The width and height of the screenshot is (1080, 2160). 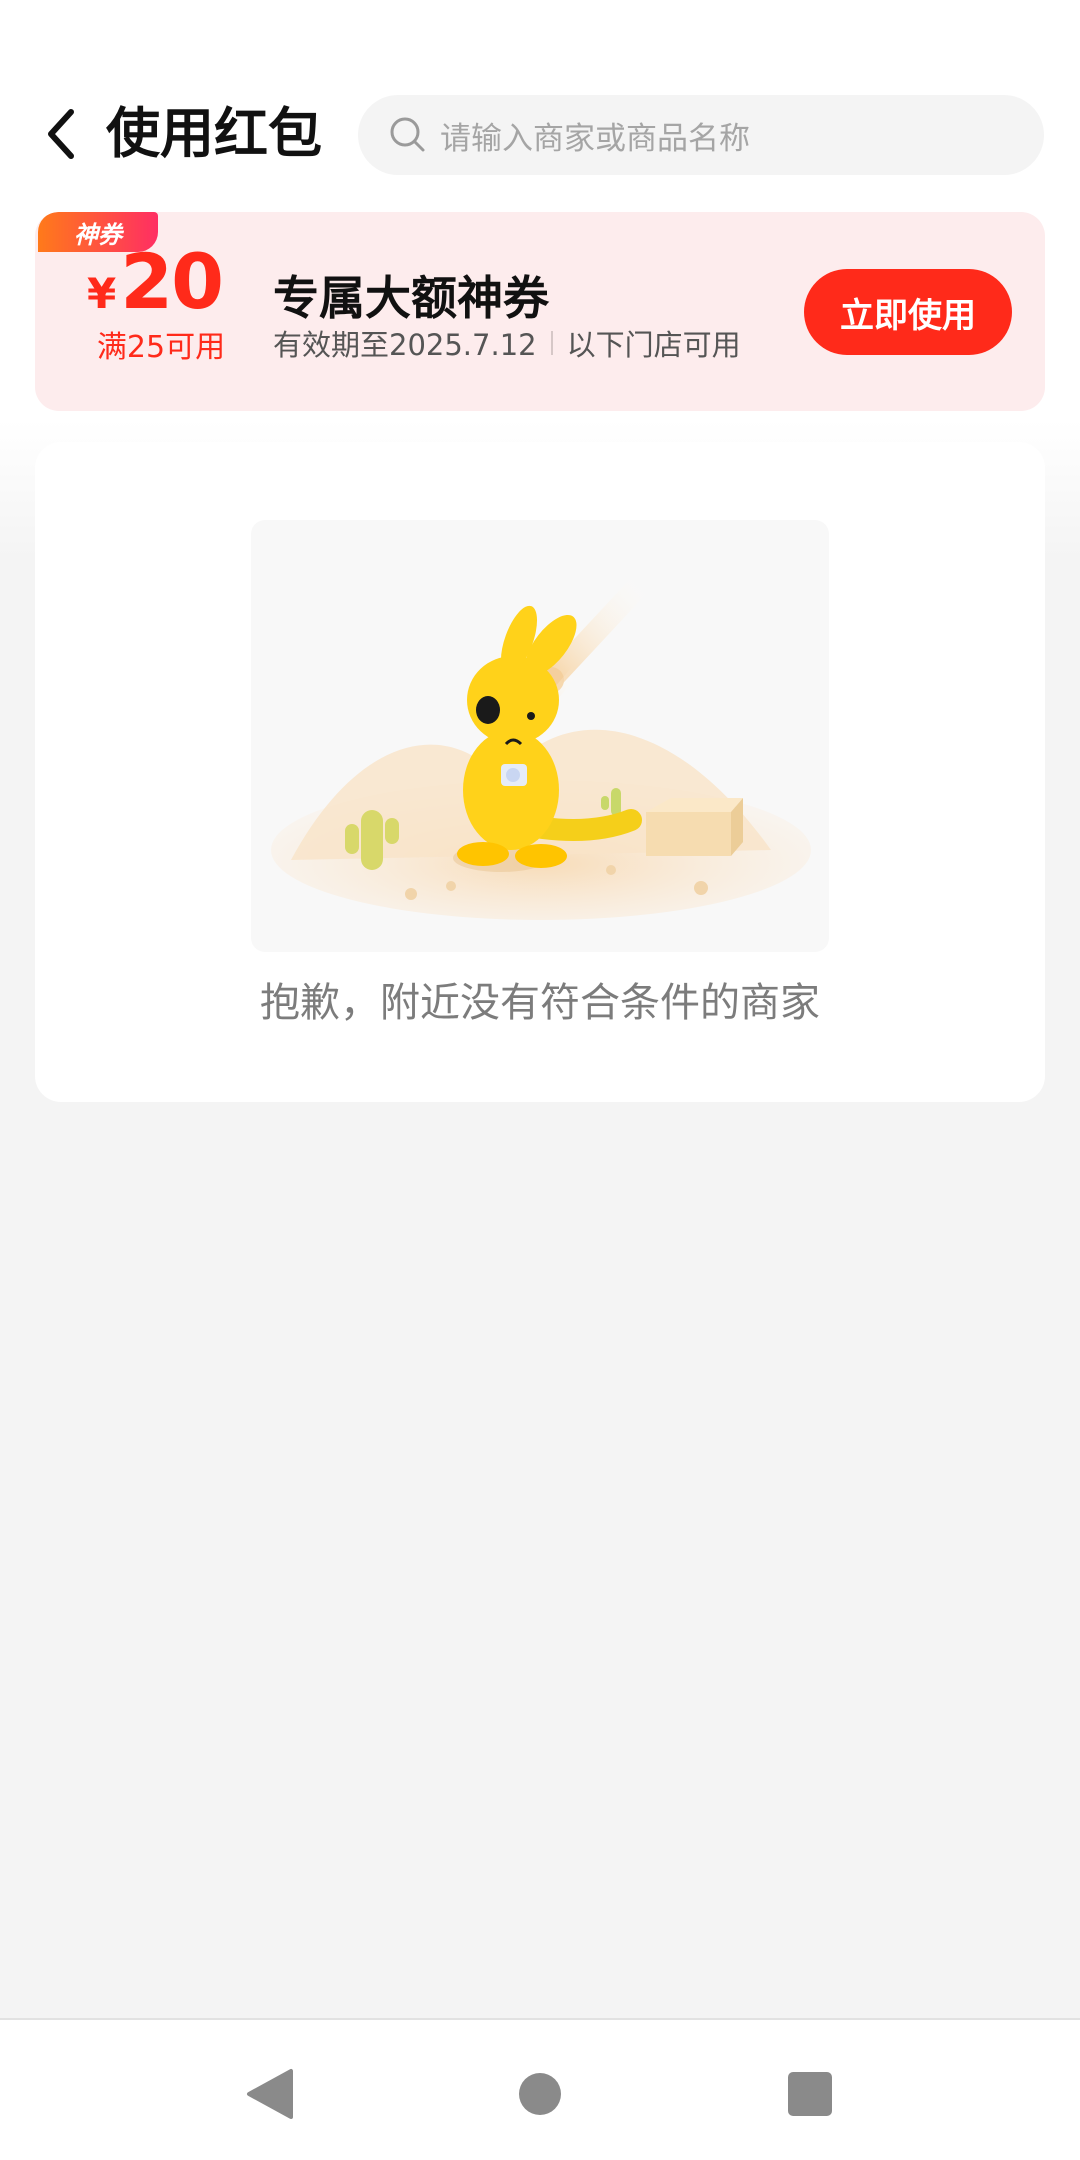 I want to click on system-nav-bar, so click(x=540, y=2089).